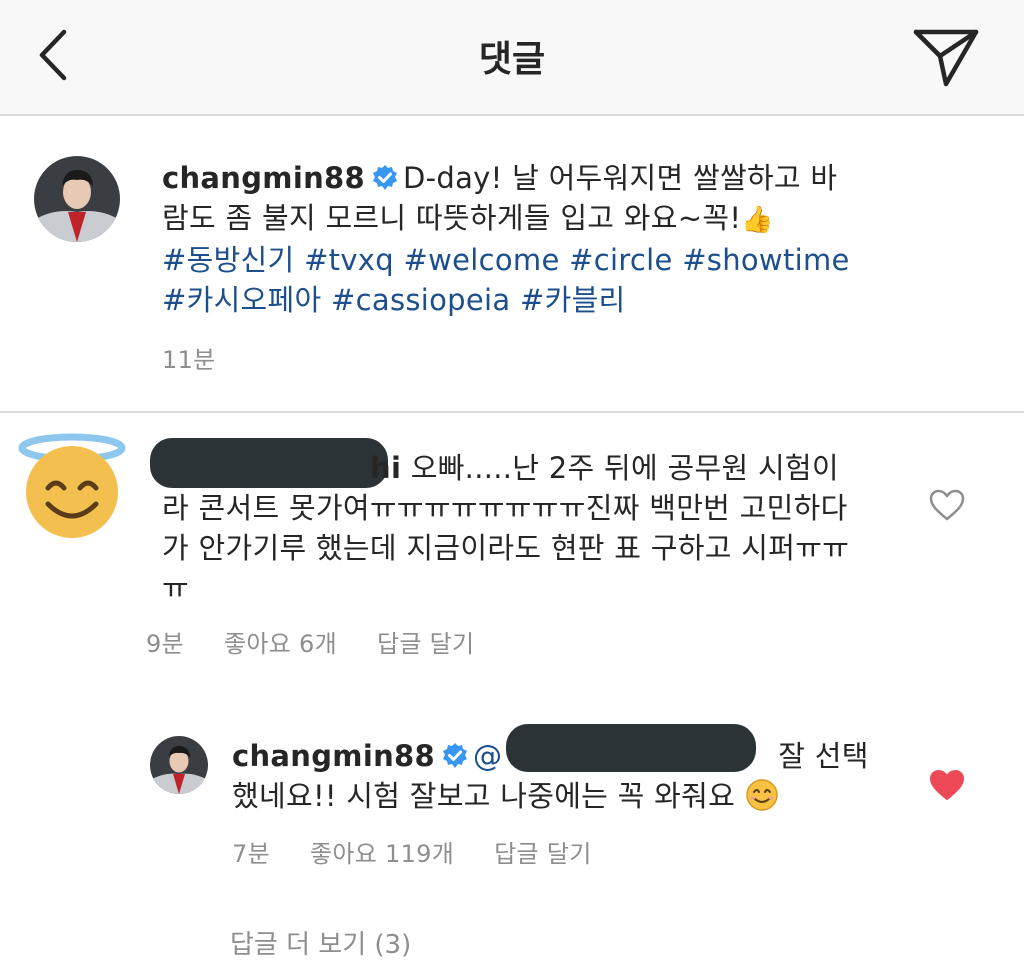  I want to click on caption-text-line1: D-day! 날 어두워지면 쌀쌀하고 바, so click(620, 178).